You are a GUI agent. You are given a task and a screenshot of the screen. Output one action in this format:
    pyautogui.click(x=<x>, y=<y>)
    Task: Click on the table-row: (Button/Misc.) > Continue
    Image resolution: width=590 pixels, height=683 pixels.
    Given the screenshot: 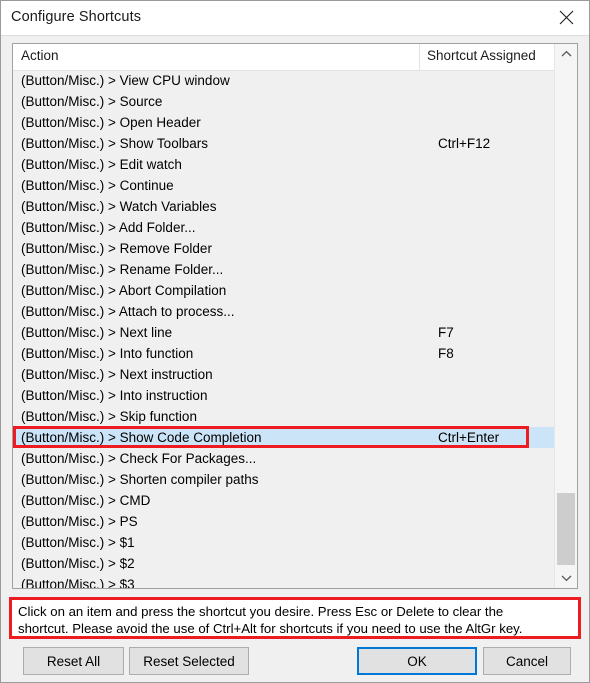 What is the action you would take?
    pyautogui.click(x=283, y=185)
    